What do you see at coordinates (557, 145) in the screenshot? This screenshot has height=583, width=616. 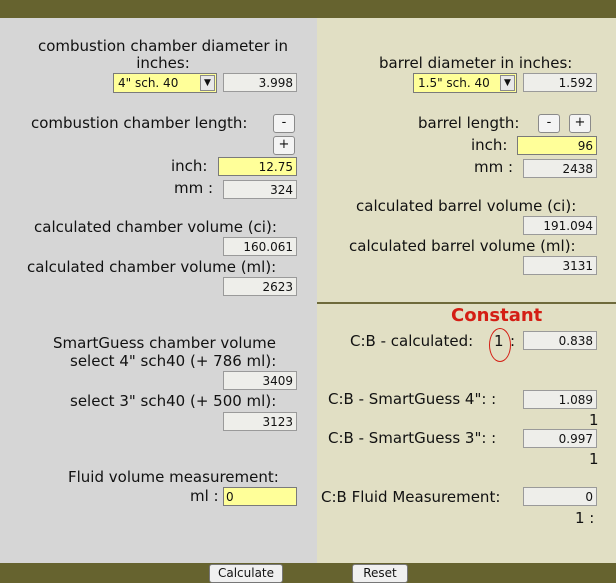 I see `barrel-inch-input: 96` at bounding box center [557, 145].